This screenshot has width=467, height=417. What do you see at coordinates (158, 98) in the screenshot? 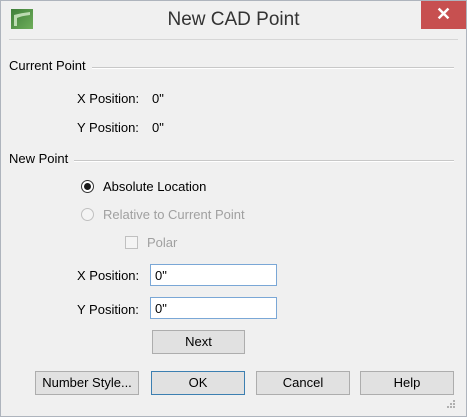
I see `current-x-value: 0"` at bounding box center [158, 98].